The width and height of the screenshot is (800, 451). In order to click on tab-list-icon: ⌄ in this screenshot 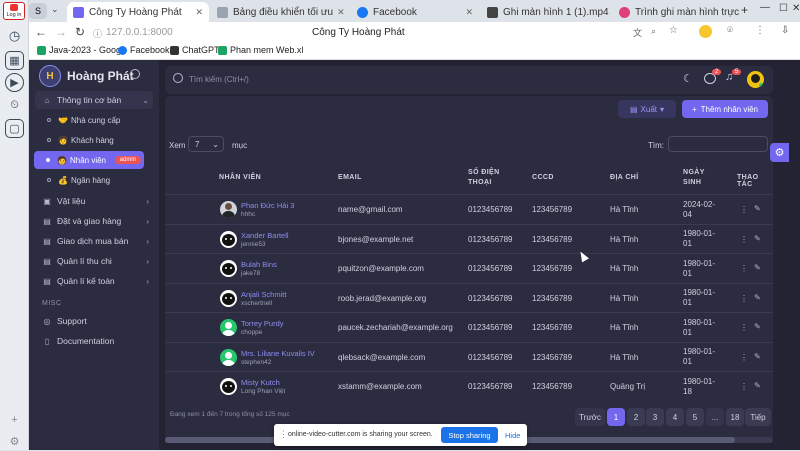, I will do `click(55, 9)`.